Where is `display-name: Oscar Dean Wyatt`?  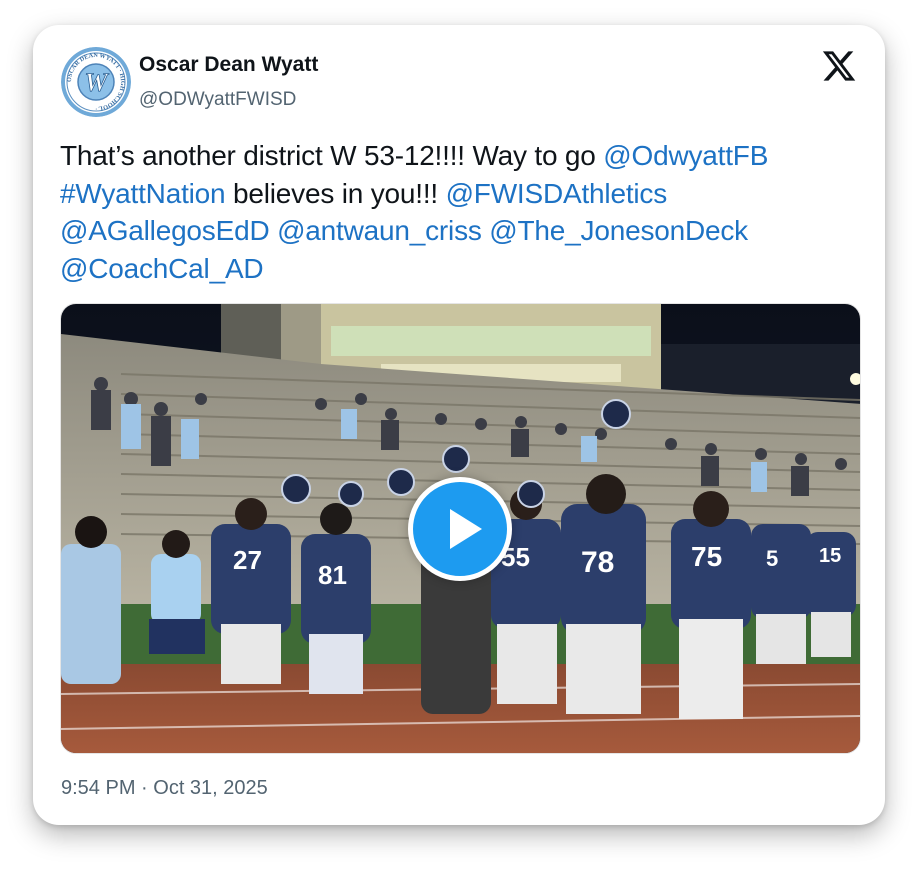 display-name: Oscar Dean Wyatt is located at coordinates (228, 65).